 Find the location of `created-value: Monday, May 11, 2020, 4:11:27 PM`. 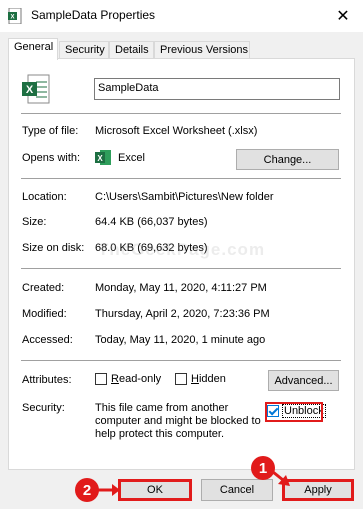

created-value: Monday, May 11, 2020, 4:11:27 PM is located at coordinates (181, 288).